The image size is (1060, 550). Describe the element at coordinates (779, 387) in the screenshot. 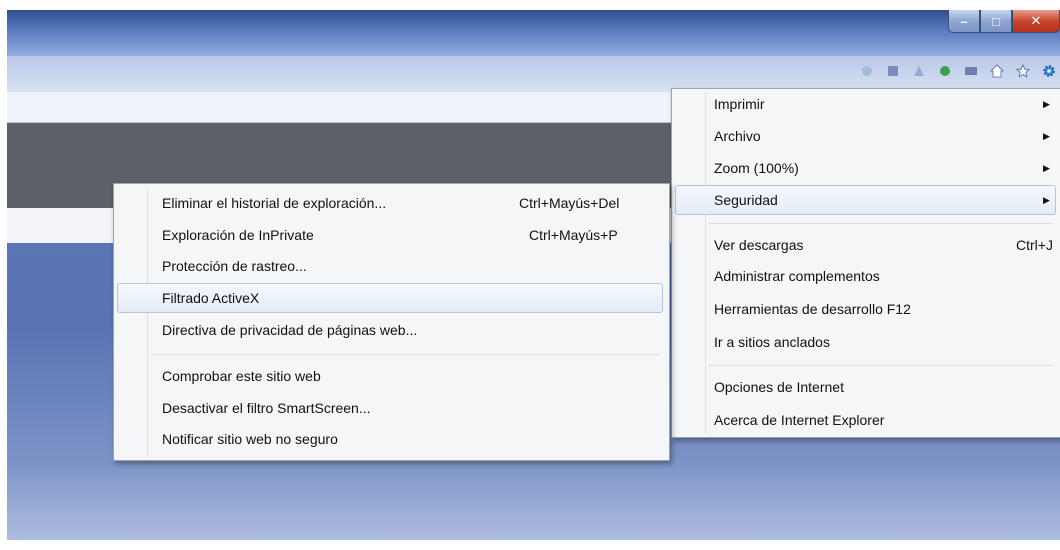

I see `menu-item-label: Opciones de Internet` at that location.